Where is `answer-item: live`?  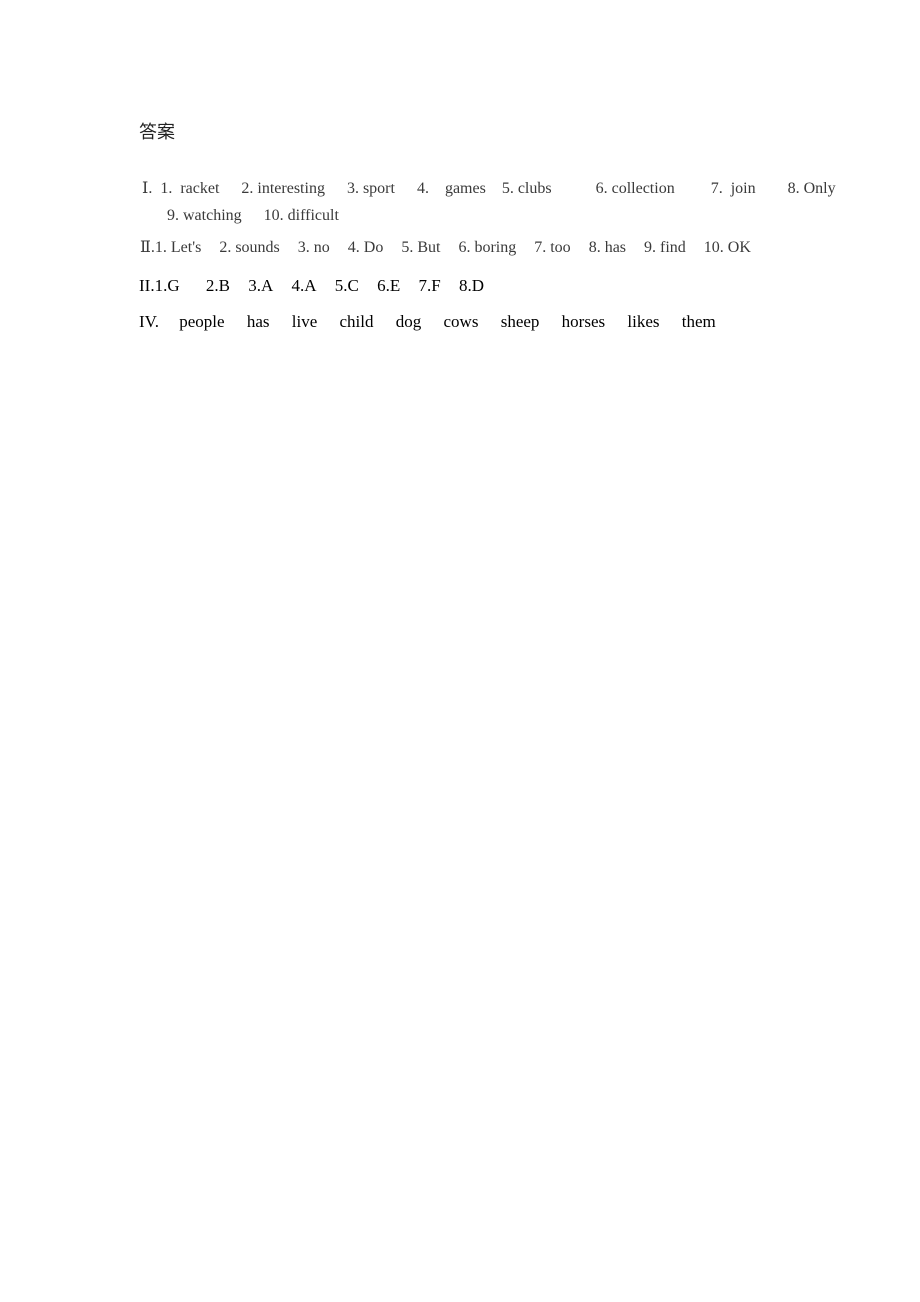 answer-item: live is located at coordinates (304, 321).